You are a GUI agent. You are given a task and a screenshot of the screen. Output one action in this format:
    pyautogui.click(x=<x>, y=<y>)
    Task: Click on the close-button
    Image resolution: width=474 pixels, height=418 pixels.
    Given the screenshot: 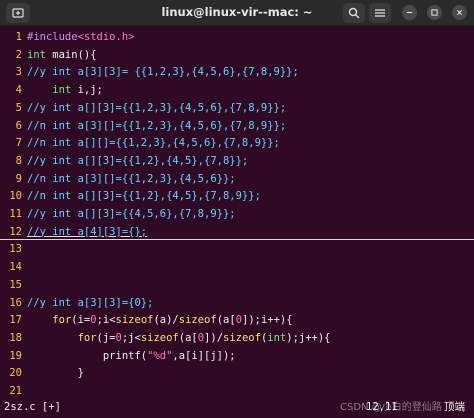 What is the action you would take?
    pyautogui.click(x=459, y=12)
    